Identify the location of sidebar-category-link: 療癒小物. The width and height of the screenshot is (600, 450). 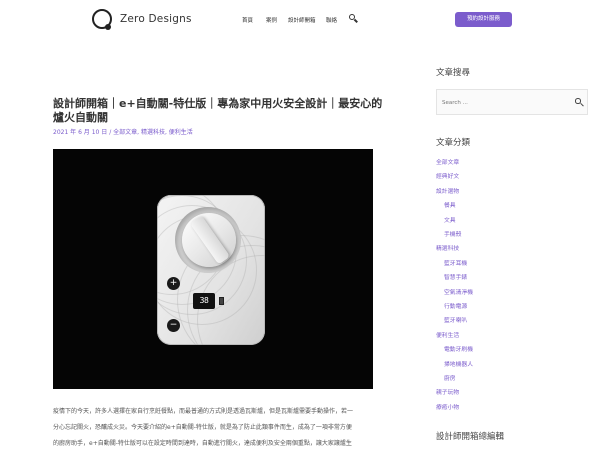
(447, 406).